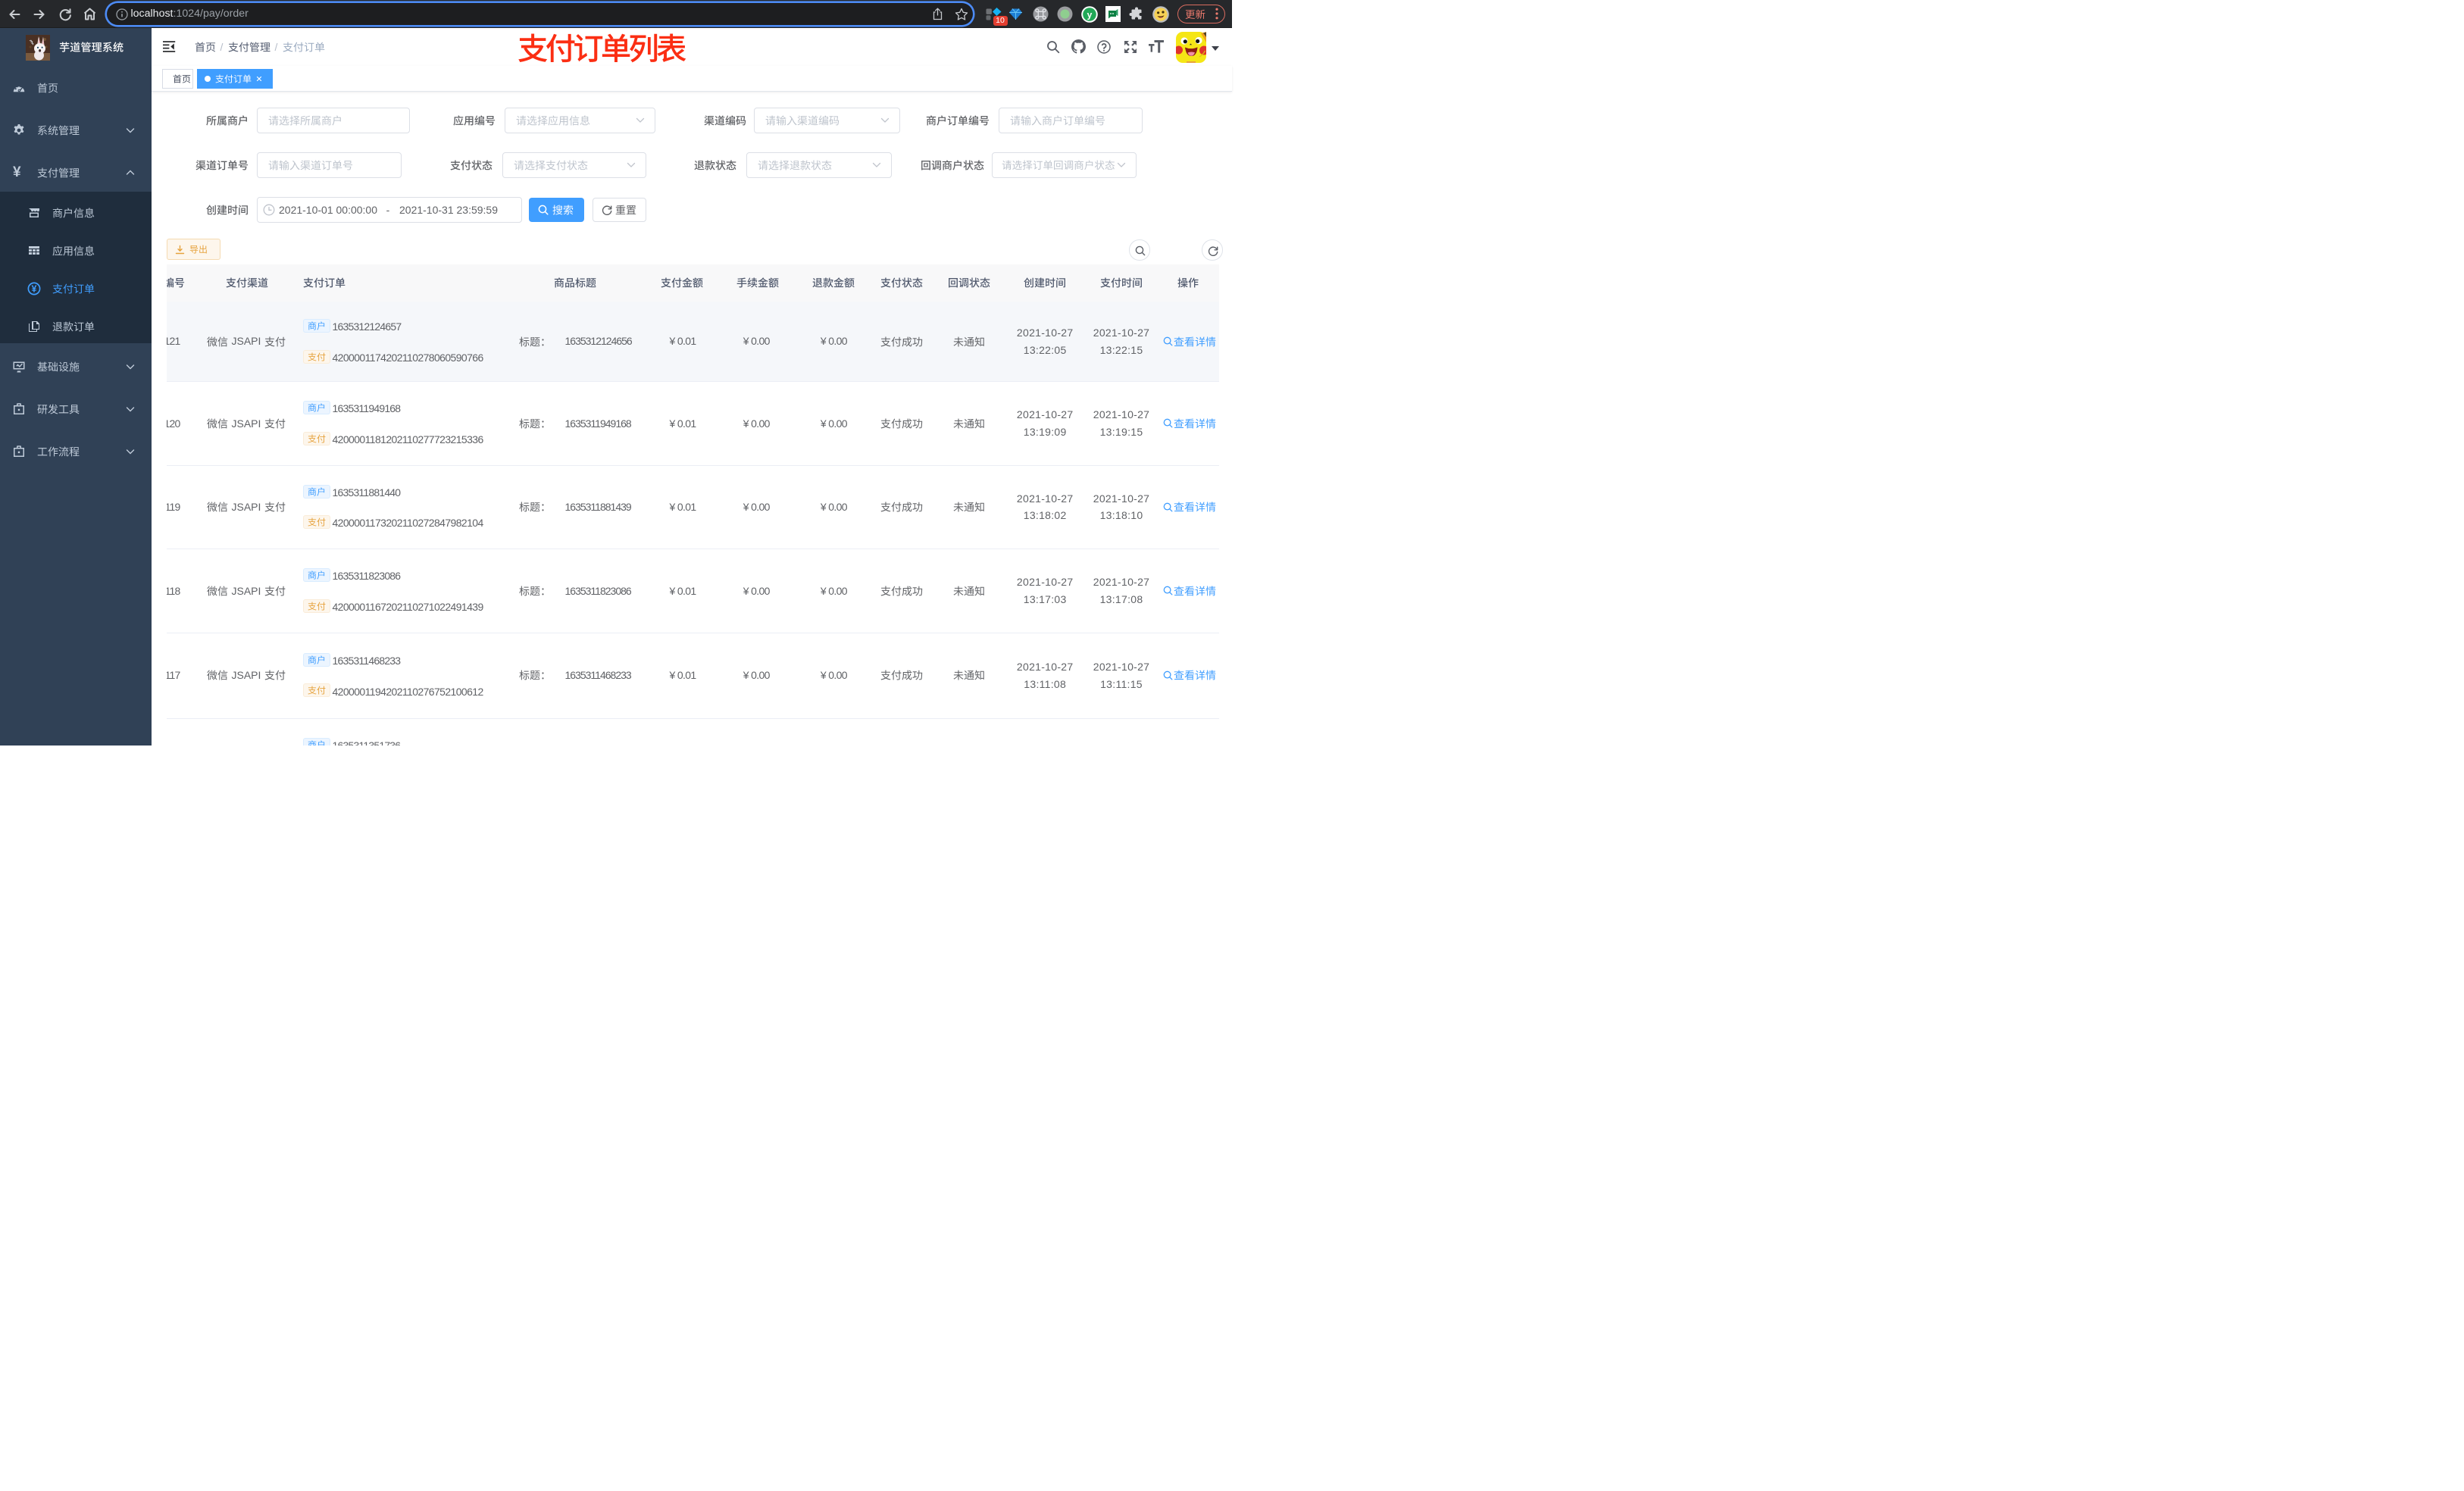  What do you see at coordinates (1089, 14) in the screenshot?
I see `svg-text: y` at bounding box center [1089, 14].